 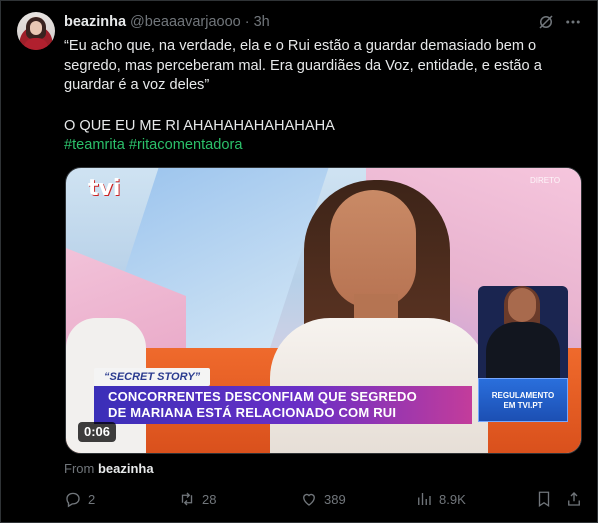 What do you see at coordinates (523, 333) in the screenshot?
I see `sign-language-interpreter` at bounding box center [523, 333].